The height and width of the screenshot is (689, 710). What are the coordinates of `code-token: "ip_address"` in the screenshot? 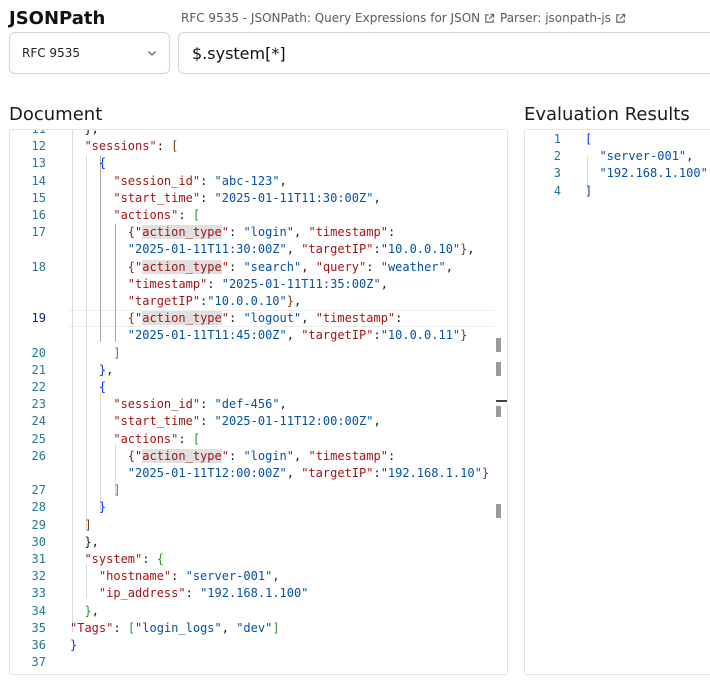 It's located at (142, 593).